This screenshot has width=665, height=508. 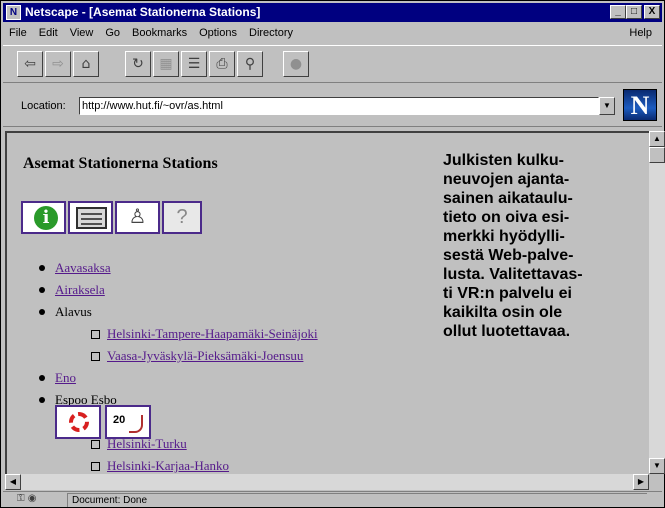 I want to click on scroll-down-icon: ▼, so click(x=657, y=466).